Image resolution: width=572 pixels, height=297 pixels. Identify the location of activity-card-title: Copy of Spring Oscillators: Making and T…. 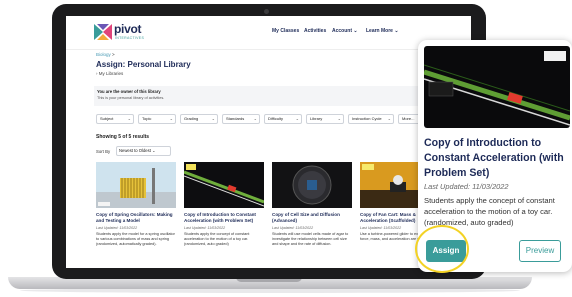
(136, 218).